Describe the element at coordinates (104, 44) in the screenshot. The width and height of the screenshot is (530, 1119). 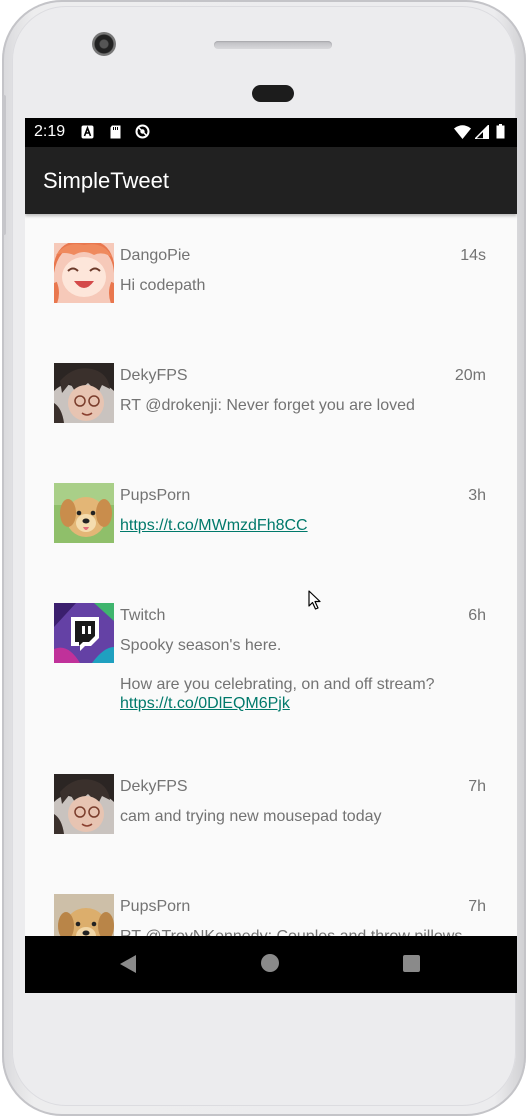
I see `front-camera` at that location.